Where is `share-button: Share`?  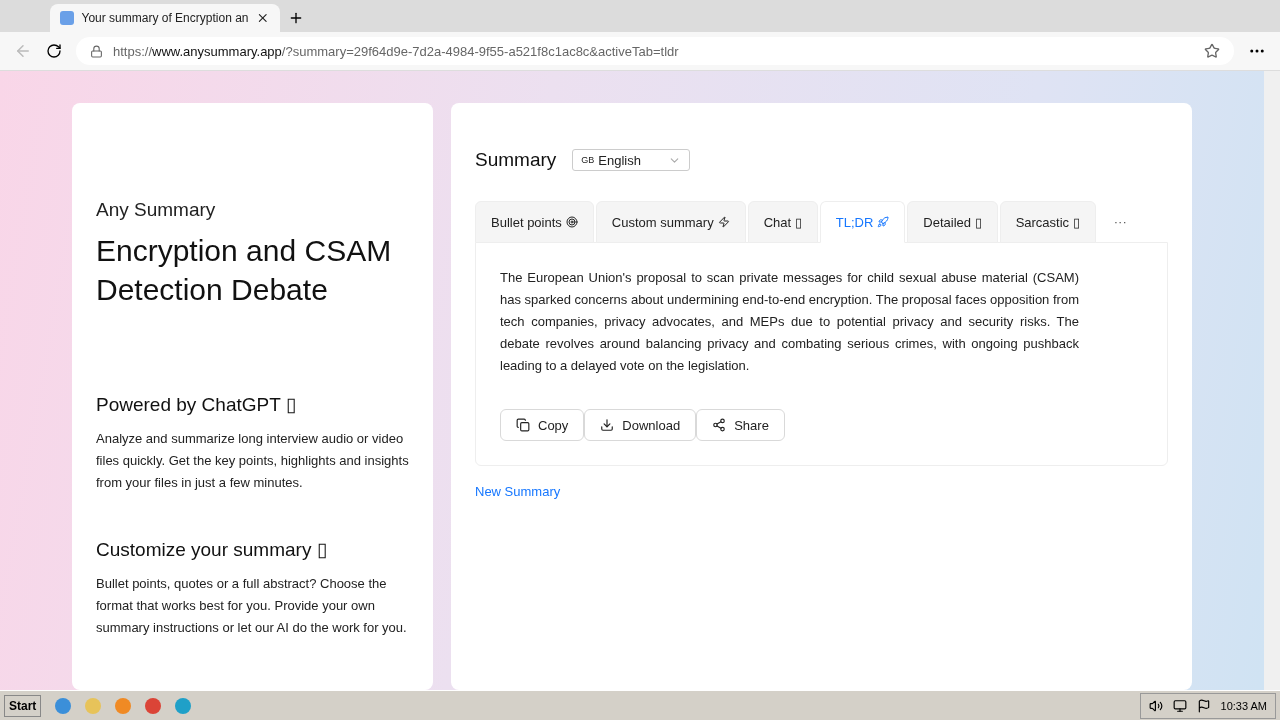
share-button: Share is located at coordinates (740, 425).